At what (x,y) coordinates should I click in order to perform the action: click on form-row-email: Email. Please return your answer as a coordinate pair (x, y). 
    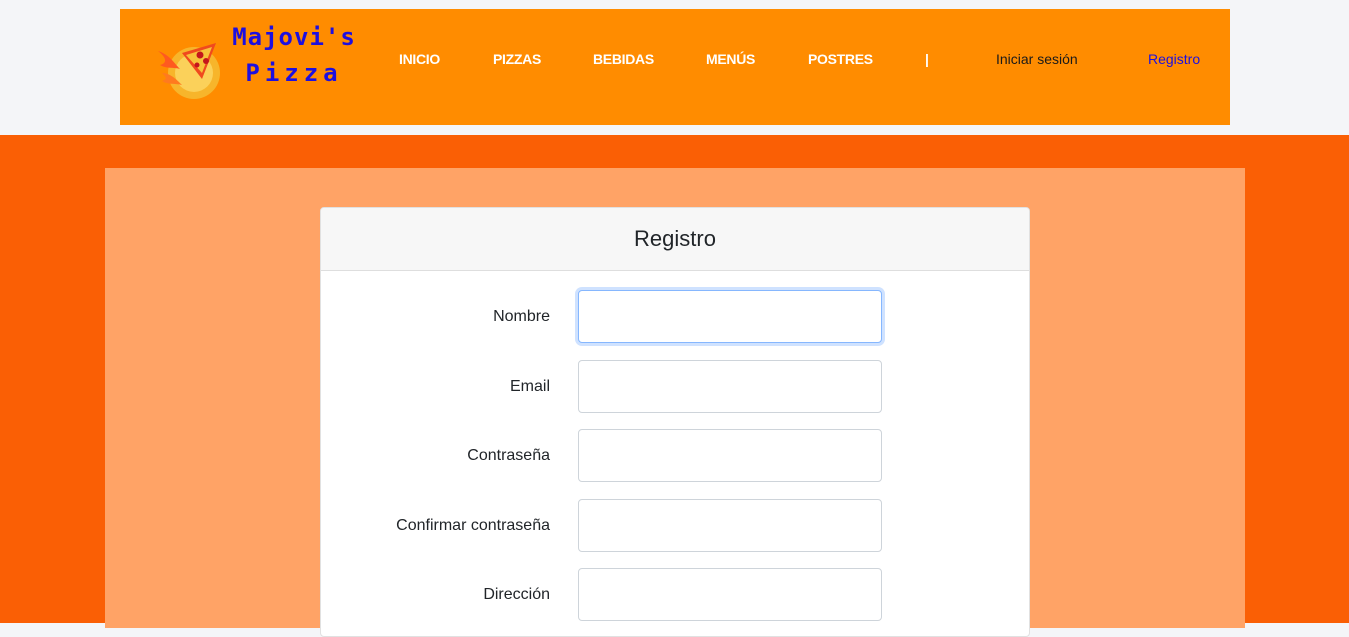
    Looking at the image, I should click on (675, 387).